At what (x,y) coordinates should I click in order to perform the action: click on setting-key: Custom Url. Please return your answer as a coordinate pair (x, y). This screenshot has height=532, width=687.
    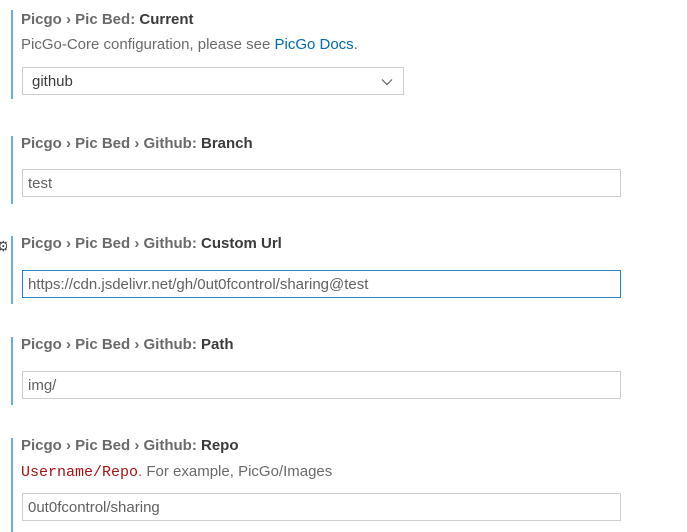
    Looking at the image, I should click on (241, 243).